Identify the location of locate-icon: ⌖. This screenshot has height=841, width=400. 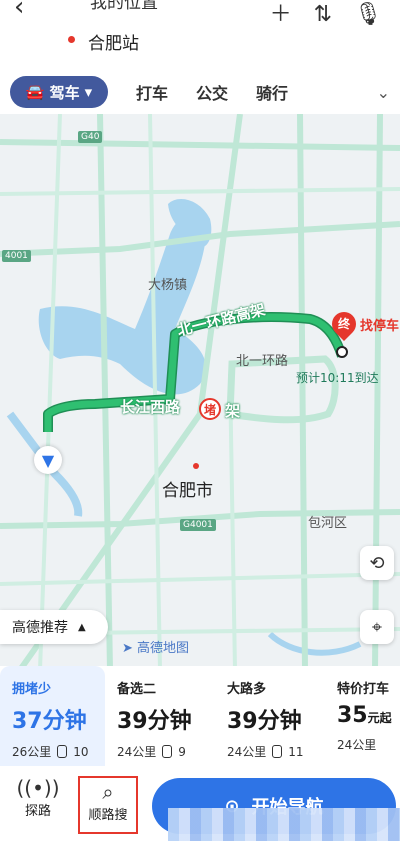
(377, 627).